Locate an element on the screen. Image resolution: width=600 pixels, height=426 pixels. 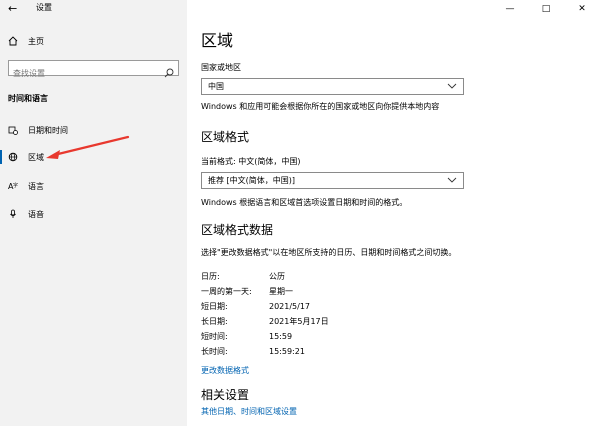
format-data-row: 长日期: 2021年5月17日 is located at coordinates (351, 322).